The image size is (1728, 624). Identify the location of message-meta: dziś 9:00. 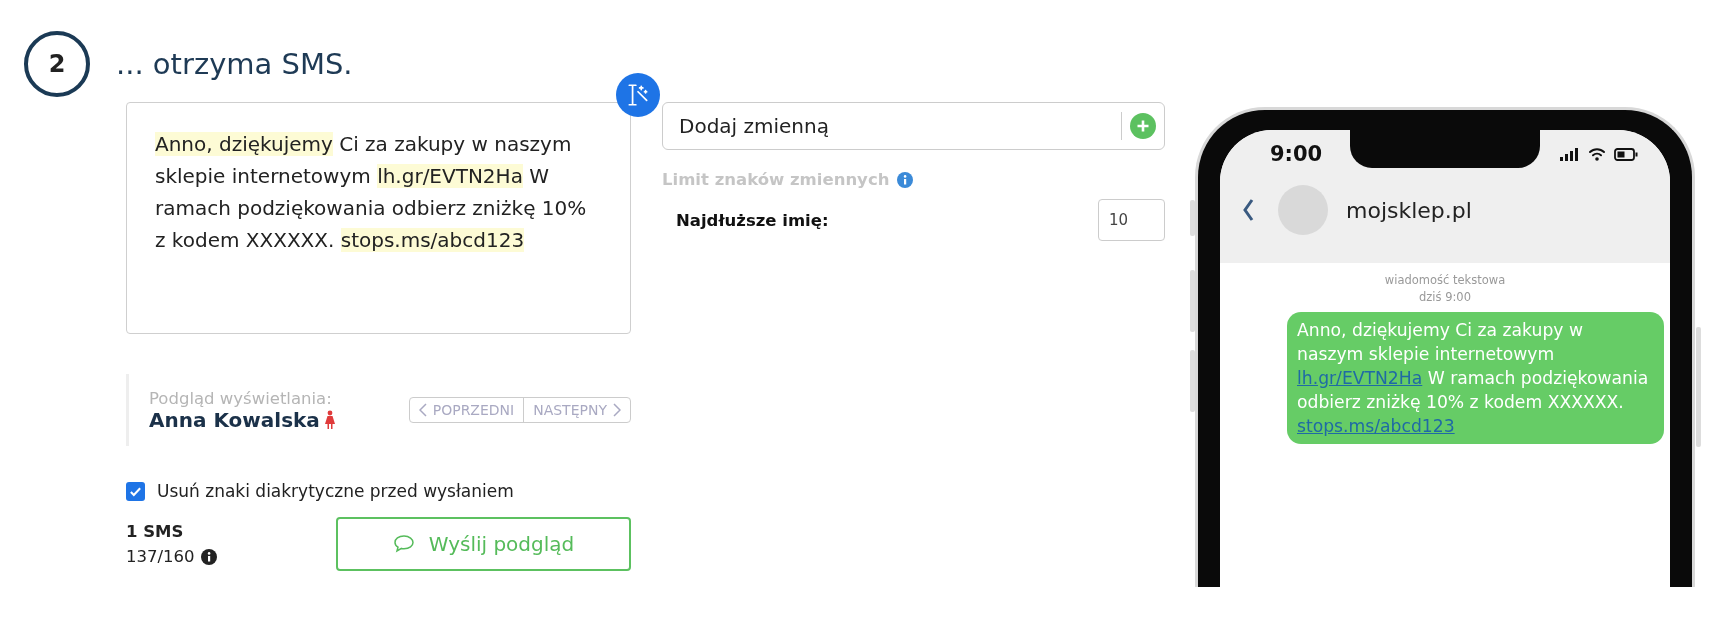
(1445, 297).